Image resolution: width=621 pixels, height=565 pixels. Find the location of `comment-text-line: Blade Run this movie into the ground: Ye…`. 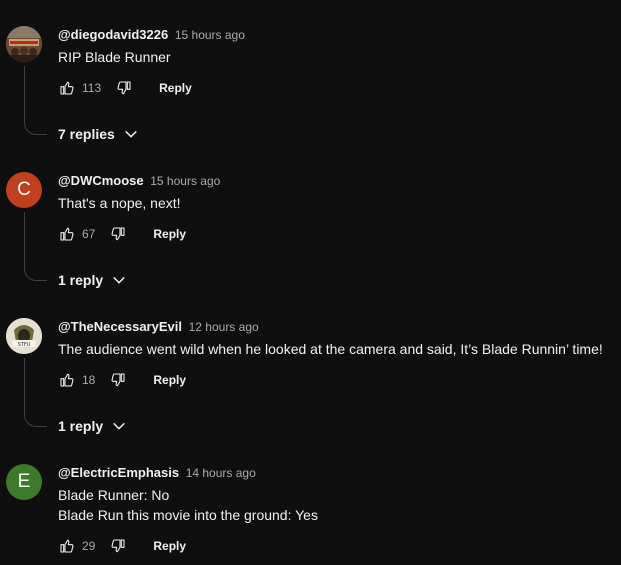

comment-text-line: Blade Run this movie into the ground: Ye… is located at coordinates (188, 515).